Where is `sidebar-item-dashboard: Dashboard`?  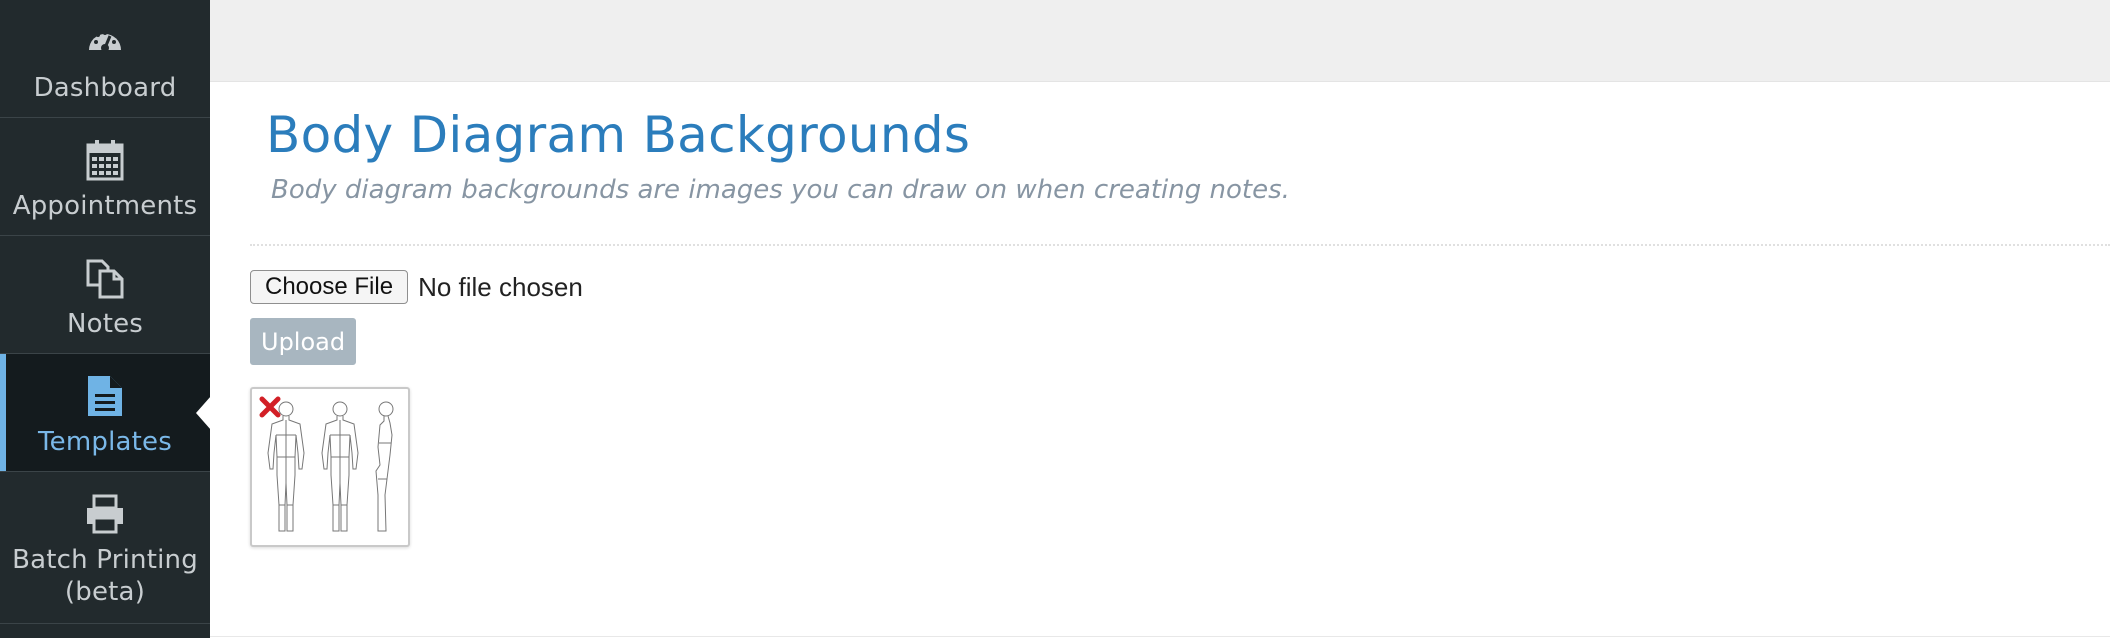 sidebar-item-dashboard: Dashboard is located at coordinates (105, 59).